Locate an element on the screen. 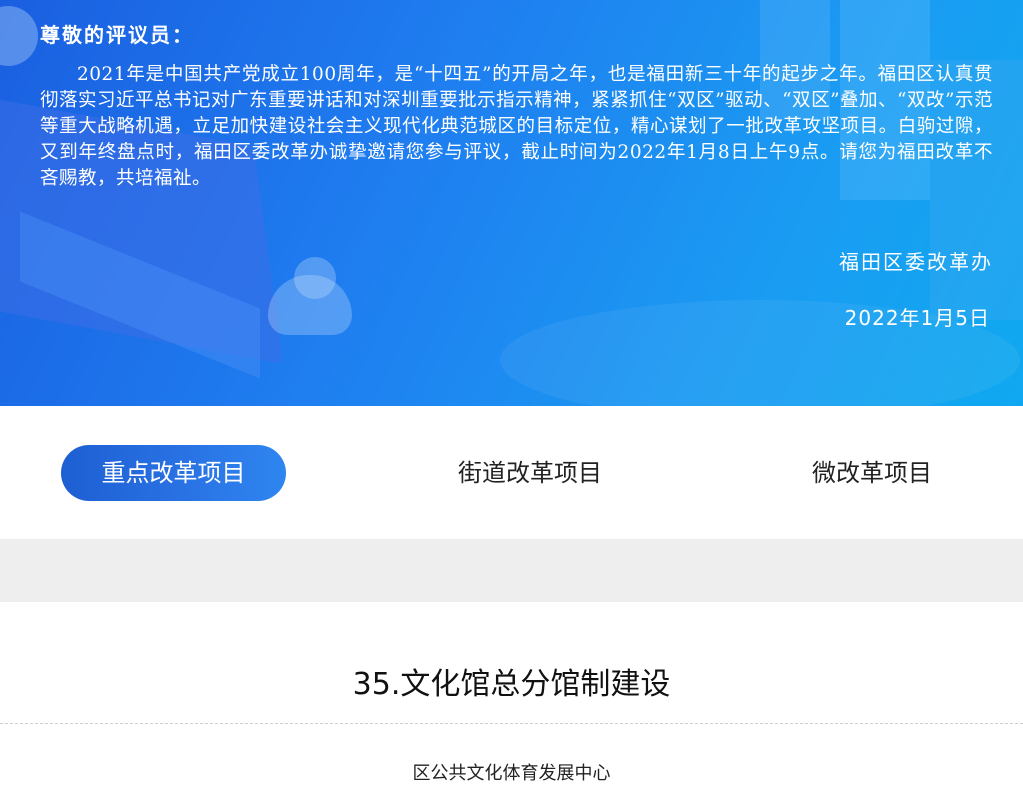 The width and height of the screenshot is (1023, 802). letter-signature: 福田区委改革办 is located at coordinates (916, 262).